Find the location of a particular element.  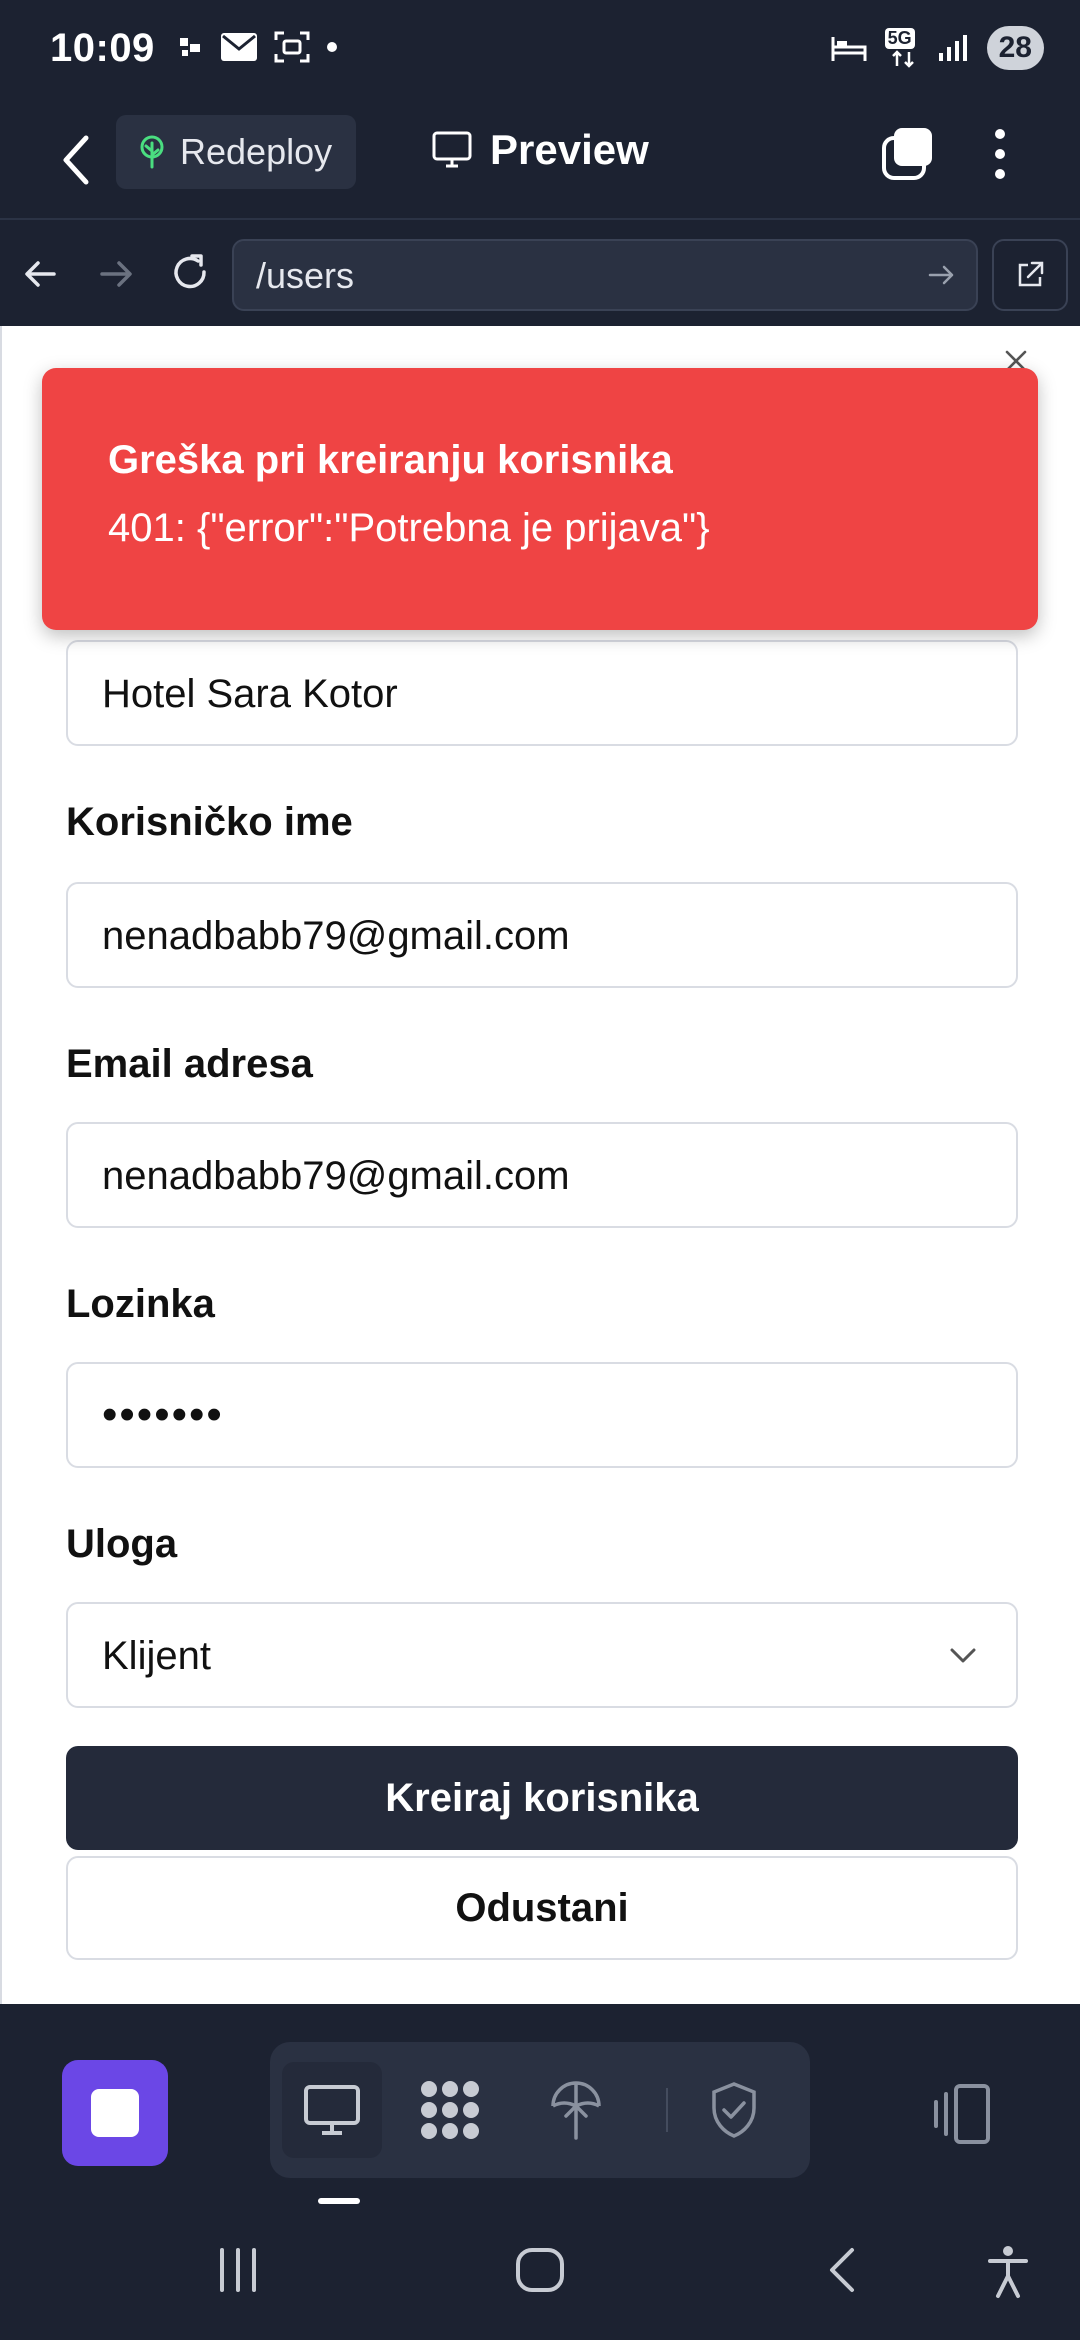

shield-check-icon is located at coordinates (734, 2110).